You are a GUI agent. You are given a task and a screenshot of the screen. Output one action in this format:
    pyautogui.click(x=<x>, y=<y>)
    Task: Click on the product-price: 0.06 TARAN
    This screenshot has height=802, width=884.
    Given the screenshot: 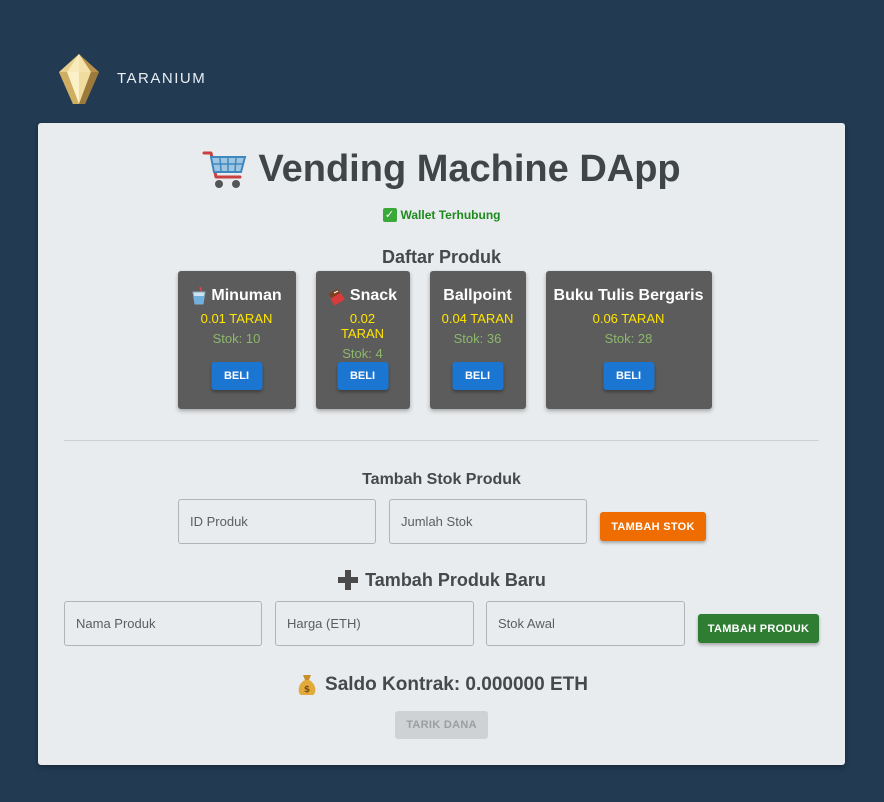 What is the action you would take?
    pyautogui.click(x=628, y=318)
    